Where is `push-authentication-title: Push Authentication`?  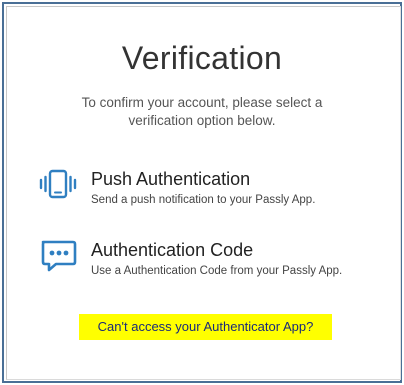
push-authentication-title: Push Authentication is located at coordinates (171, 179).